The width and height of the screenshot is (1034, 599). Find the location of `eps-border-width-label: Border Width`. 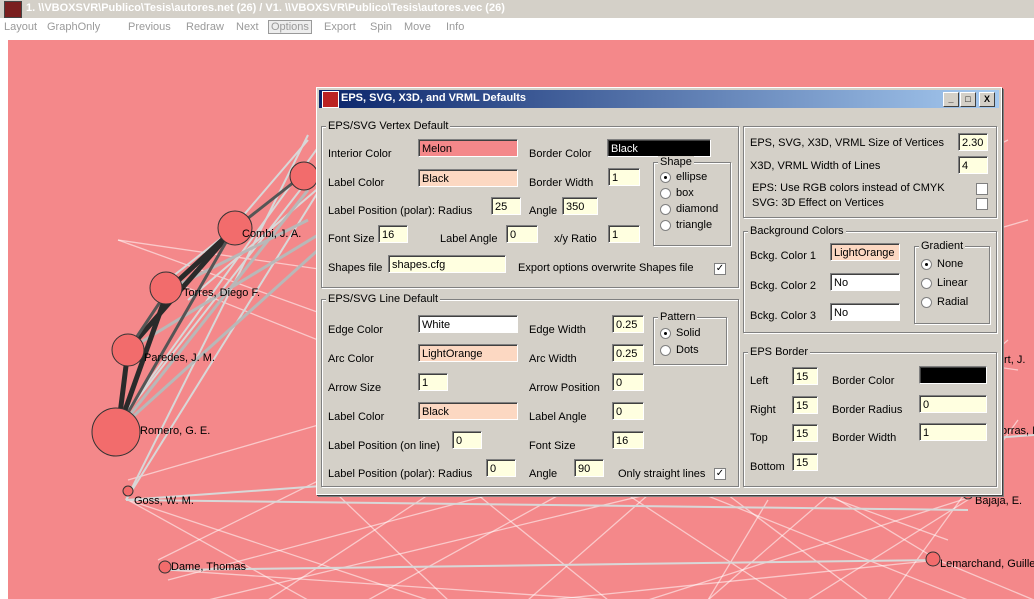

eps-border-width-label: Border Width is located at coordinates (864, 438).